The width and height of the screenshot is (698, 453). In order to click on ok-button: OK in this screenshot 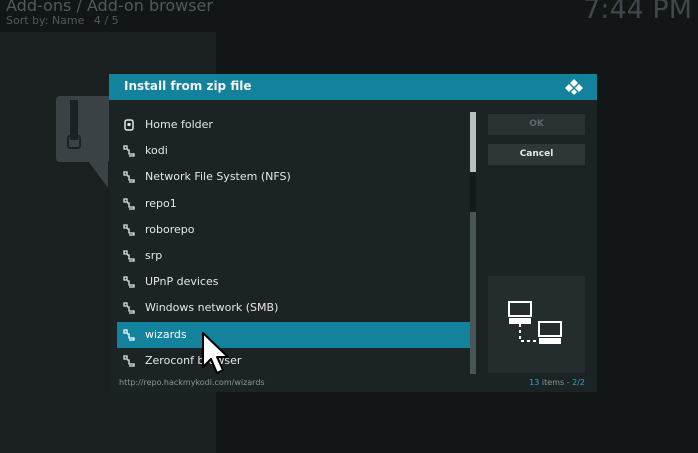, I will do `click(536, 124)`.